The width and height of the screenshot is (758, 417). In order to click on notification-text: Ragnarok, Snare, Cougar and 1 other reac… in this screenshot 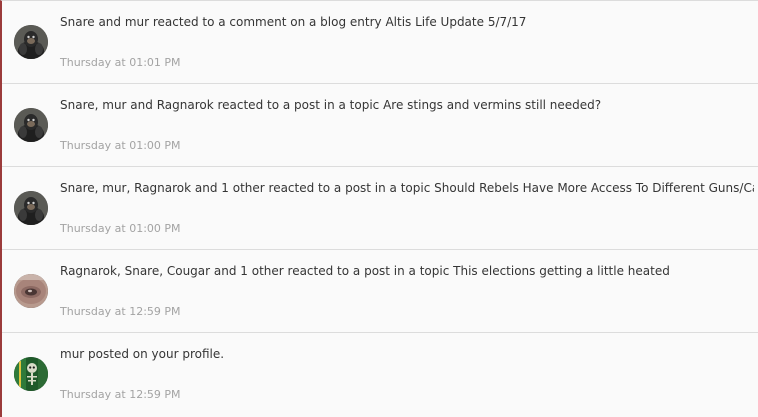, I will do `click(407, 271)`.